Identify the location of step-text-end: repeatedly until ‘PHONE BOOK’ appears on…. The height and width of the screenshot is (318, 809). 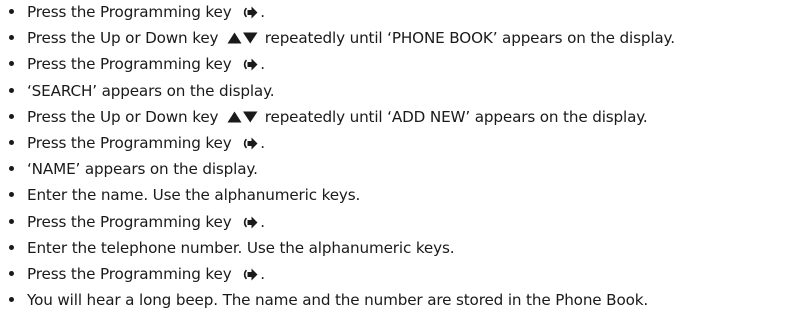
(469, 38).